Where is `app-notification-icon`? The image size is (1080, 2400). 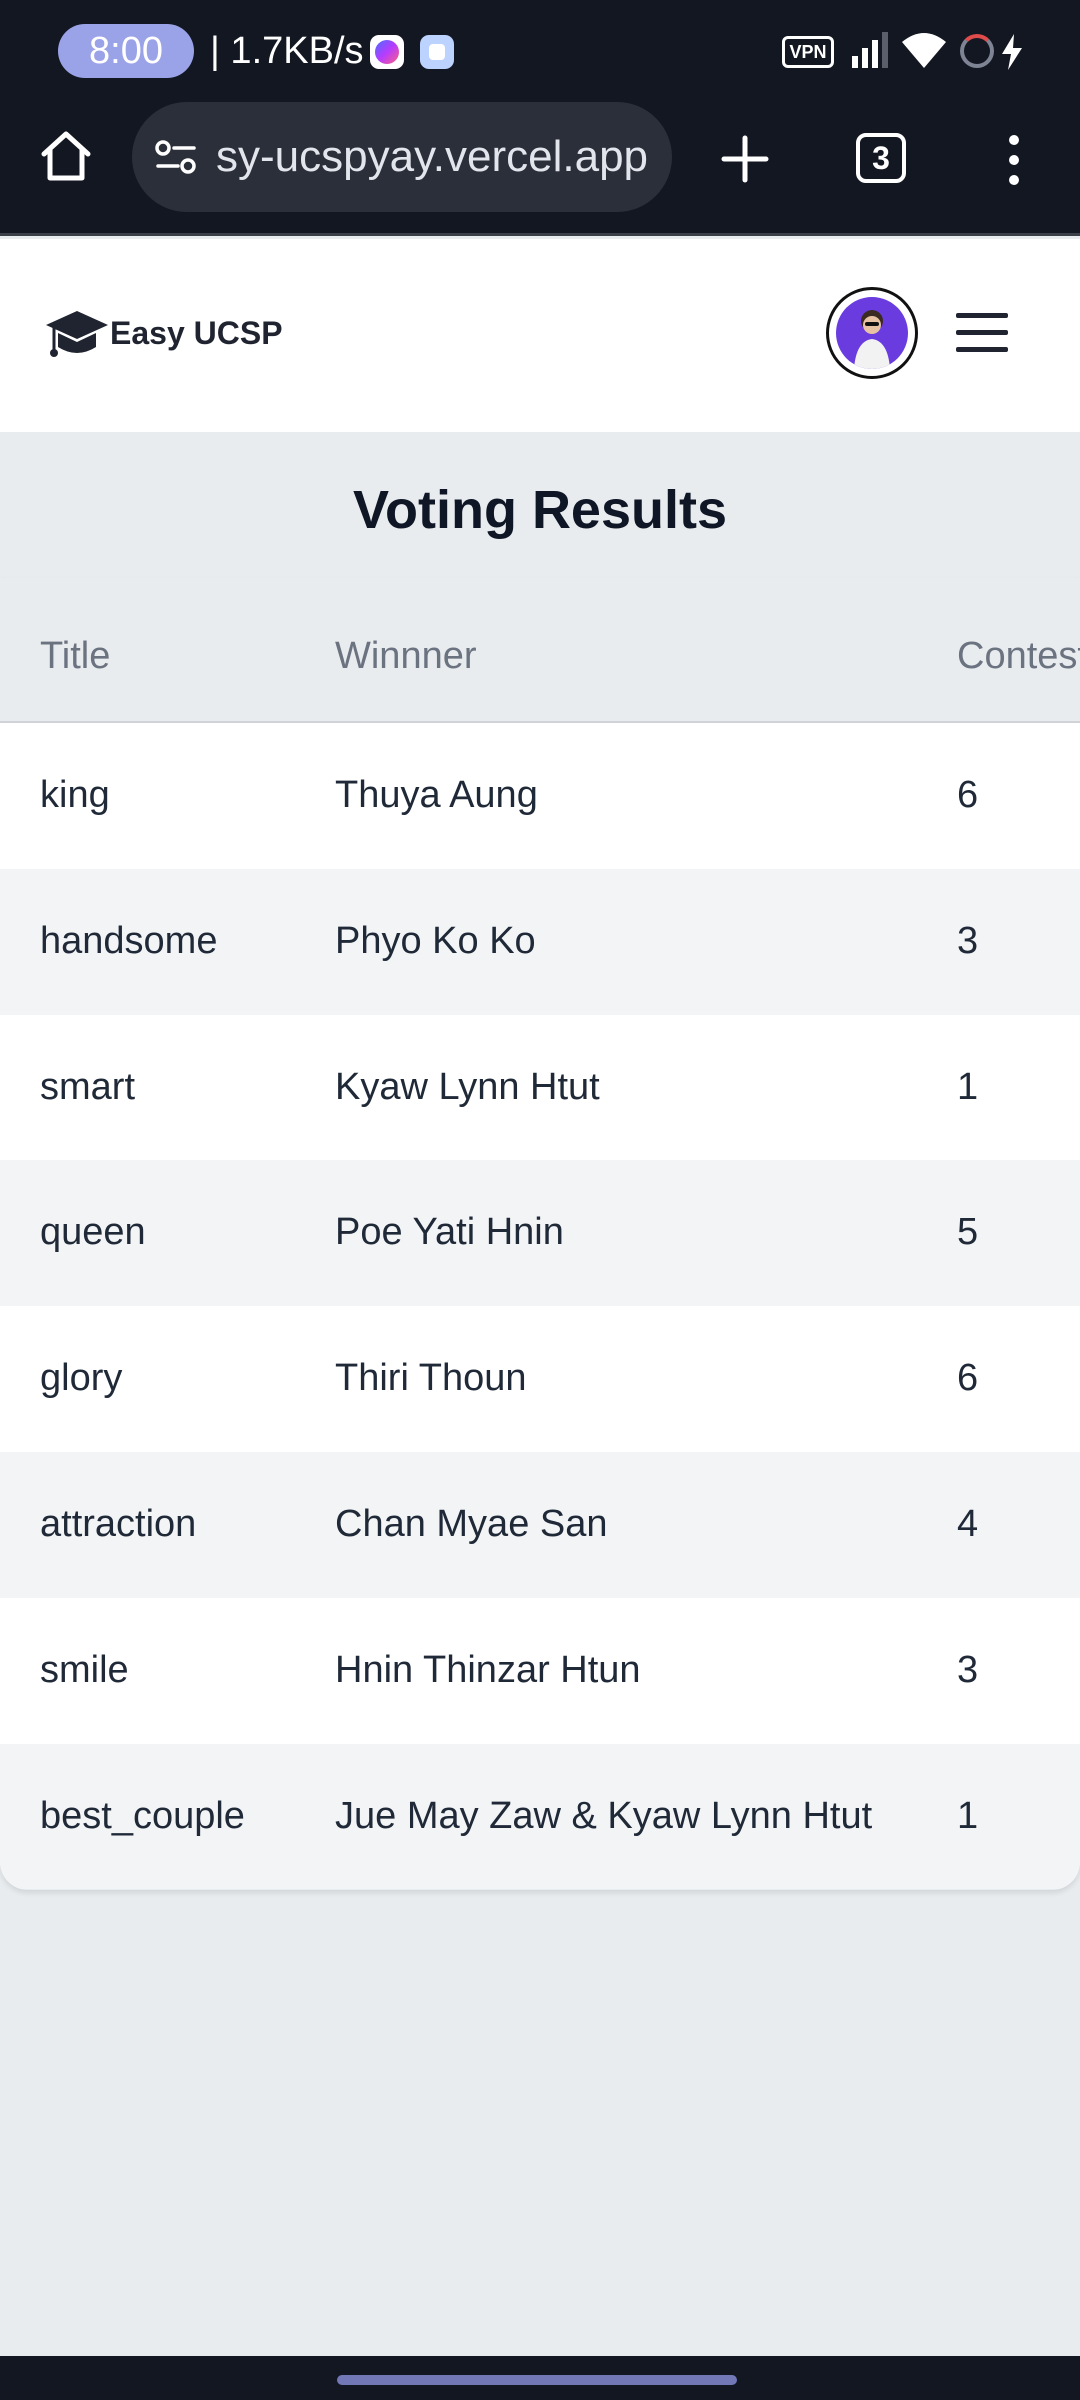 app-notification-icon is located at coordinates (437, 52).